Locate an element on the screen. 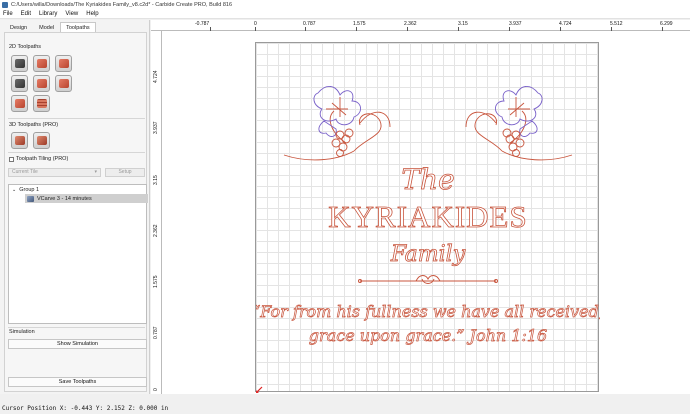 The width and height of the screenshot is (690, 414). menu-view: View is located at coordinates (71, 14).